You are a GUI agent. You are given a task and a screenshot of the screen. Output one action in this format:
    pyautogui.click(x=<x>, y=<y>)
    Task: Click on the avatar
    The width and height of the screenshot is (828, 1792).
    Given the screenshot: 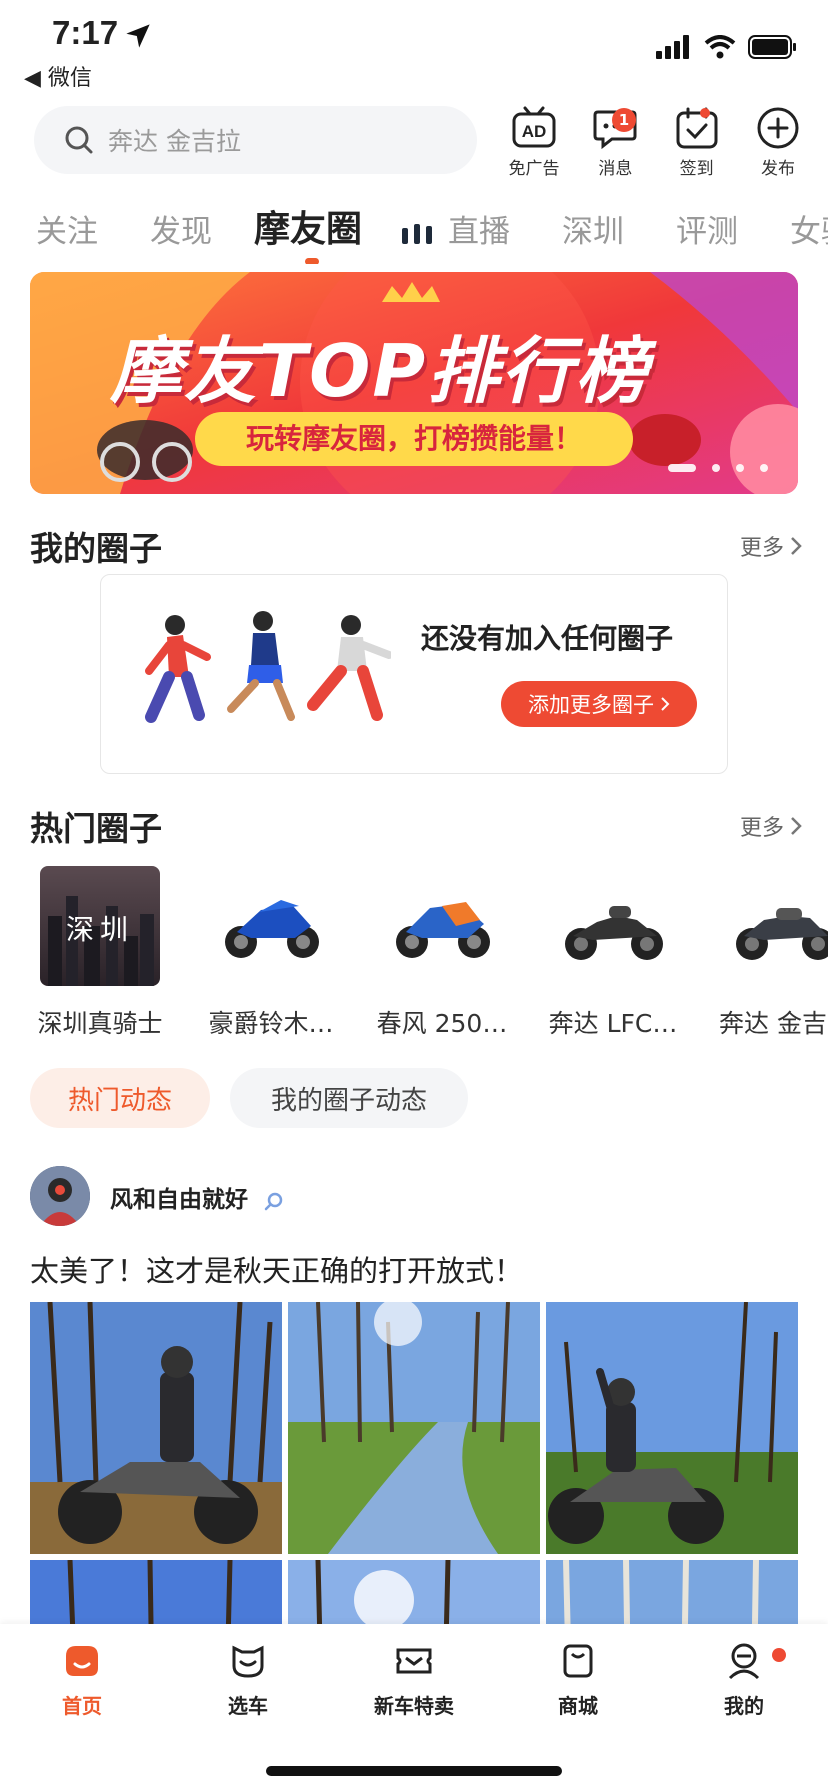 What is the action you would take?
    pyautogui.click(x=60, y=1196)
    